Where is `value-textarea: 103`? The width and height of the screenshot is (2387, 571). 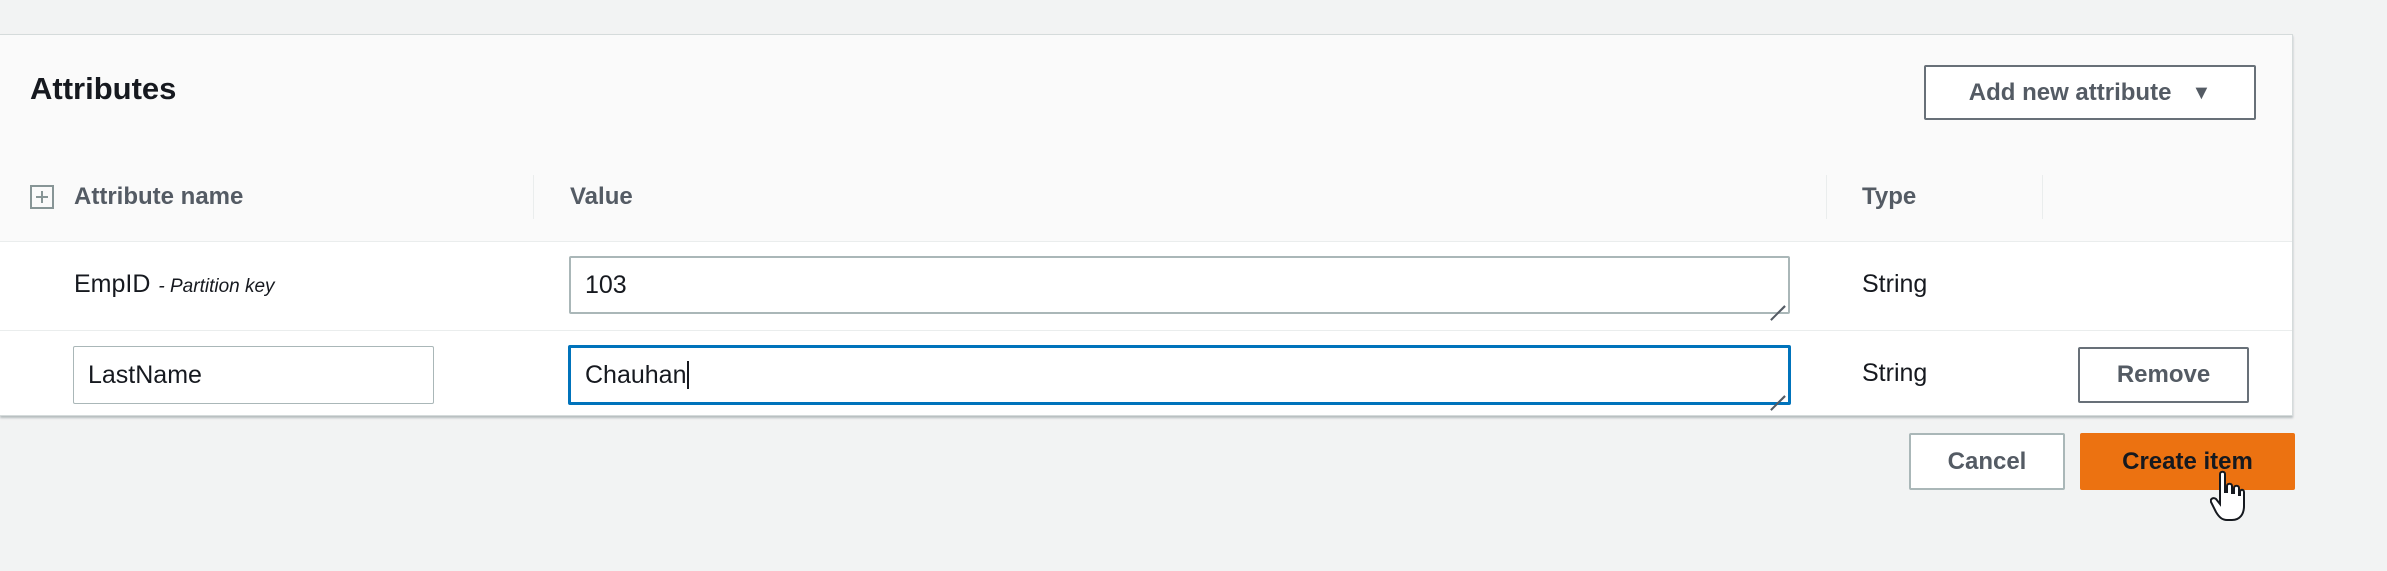
value-textarea: 103 is located at coordinates (1179, 285).